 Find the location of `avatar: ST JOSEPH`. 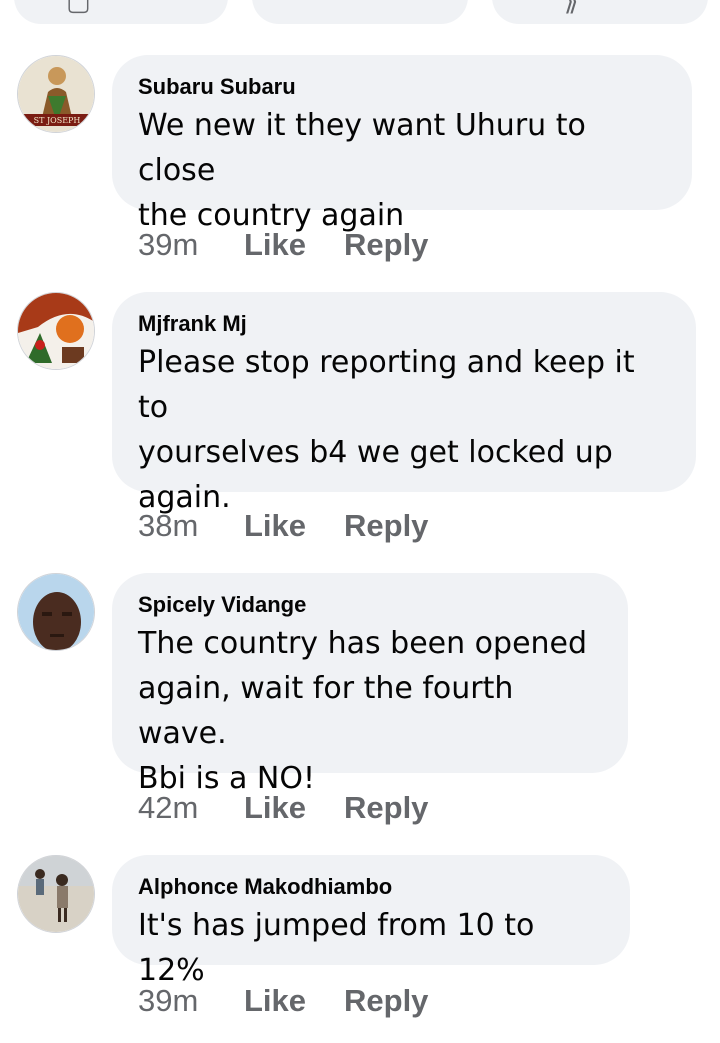

avatar: ST JOSEPH is located at coordinates (56, 94).